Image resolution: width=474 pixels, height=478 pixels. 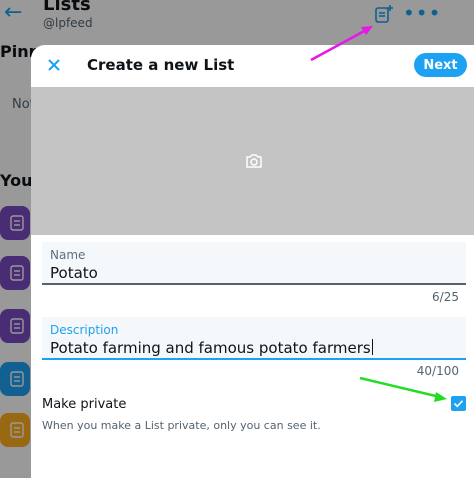 What do you see at coordinates (161, 65) in the screenshot?
I see `modal-title: Create a new List` at bounding box center [161, 65].